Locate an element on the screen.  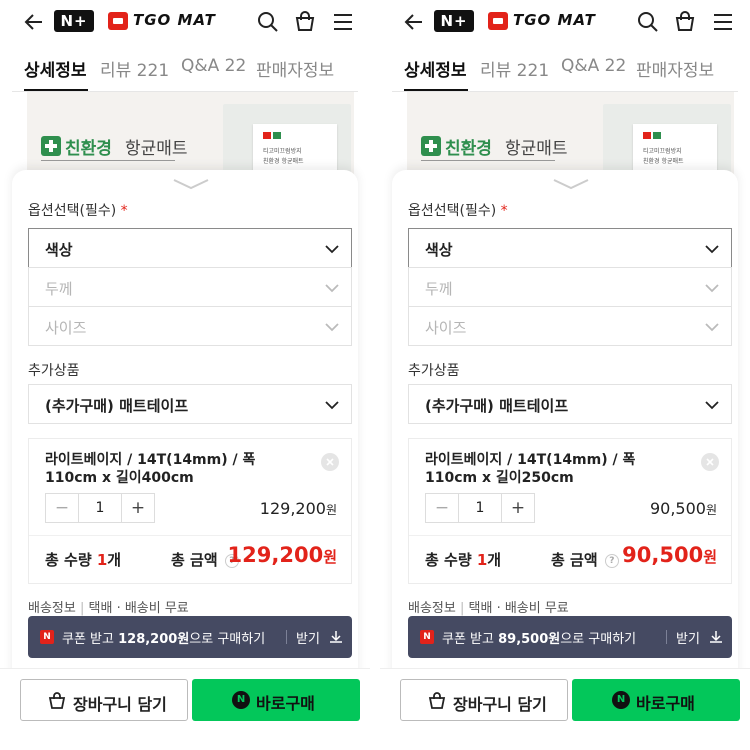
extra-product-select-text: (추가구매) 매트테이프 is located at coordinates (117, 406).